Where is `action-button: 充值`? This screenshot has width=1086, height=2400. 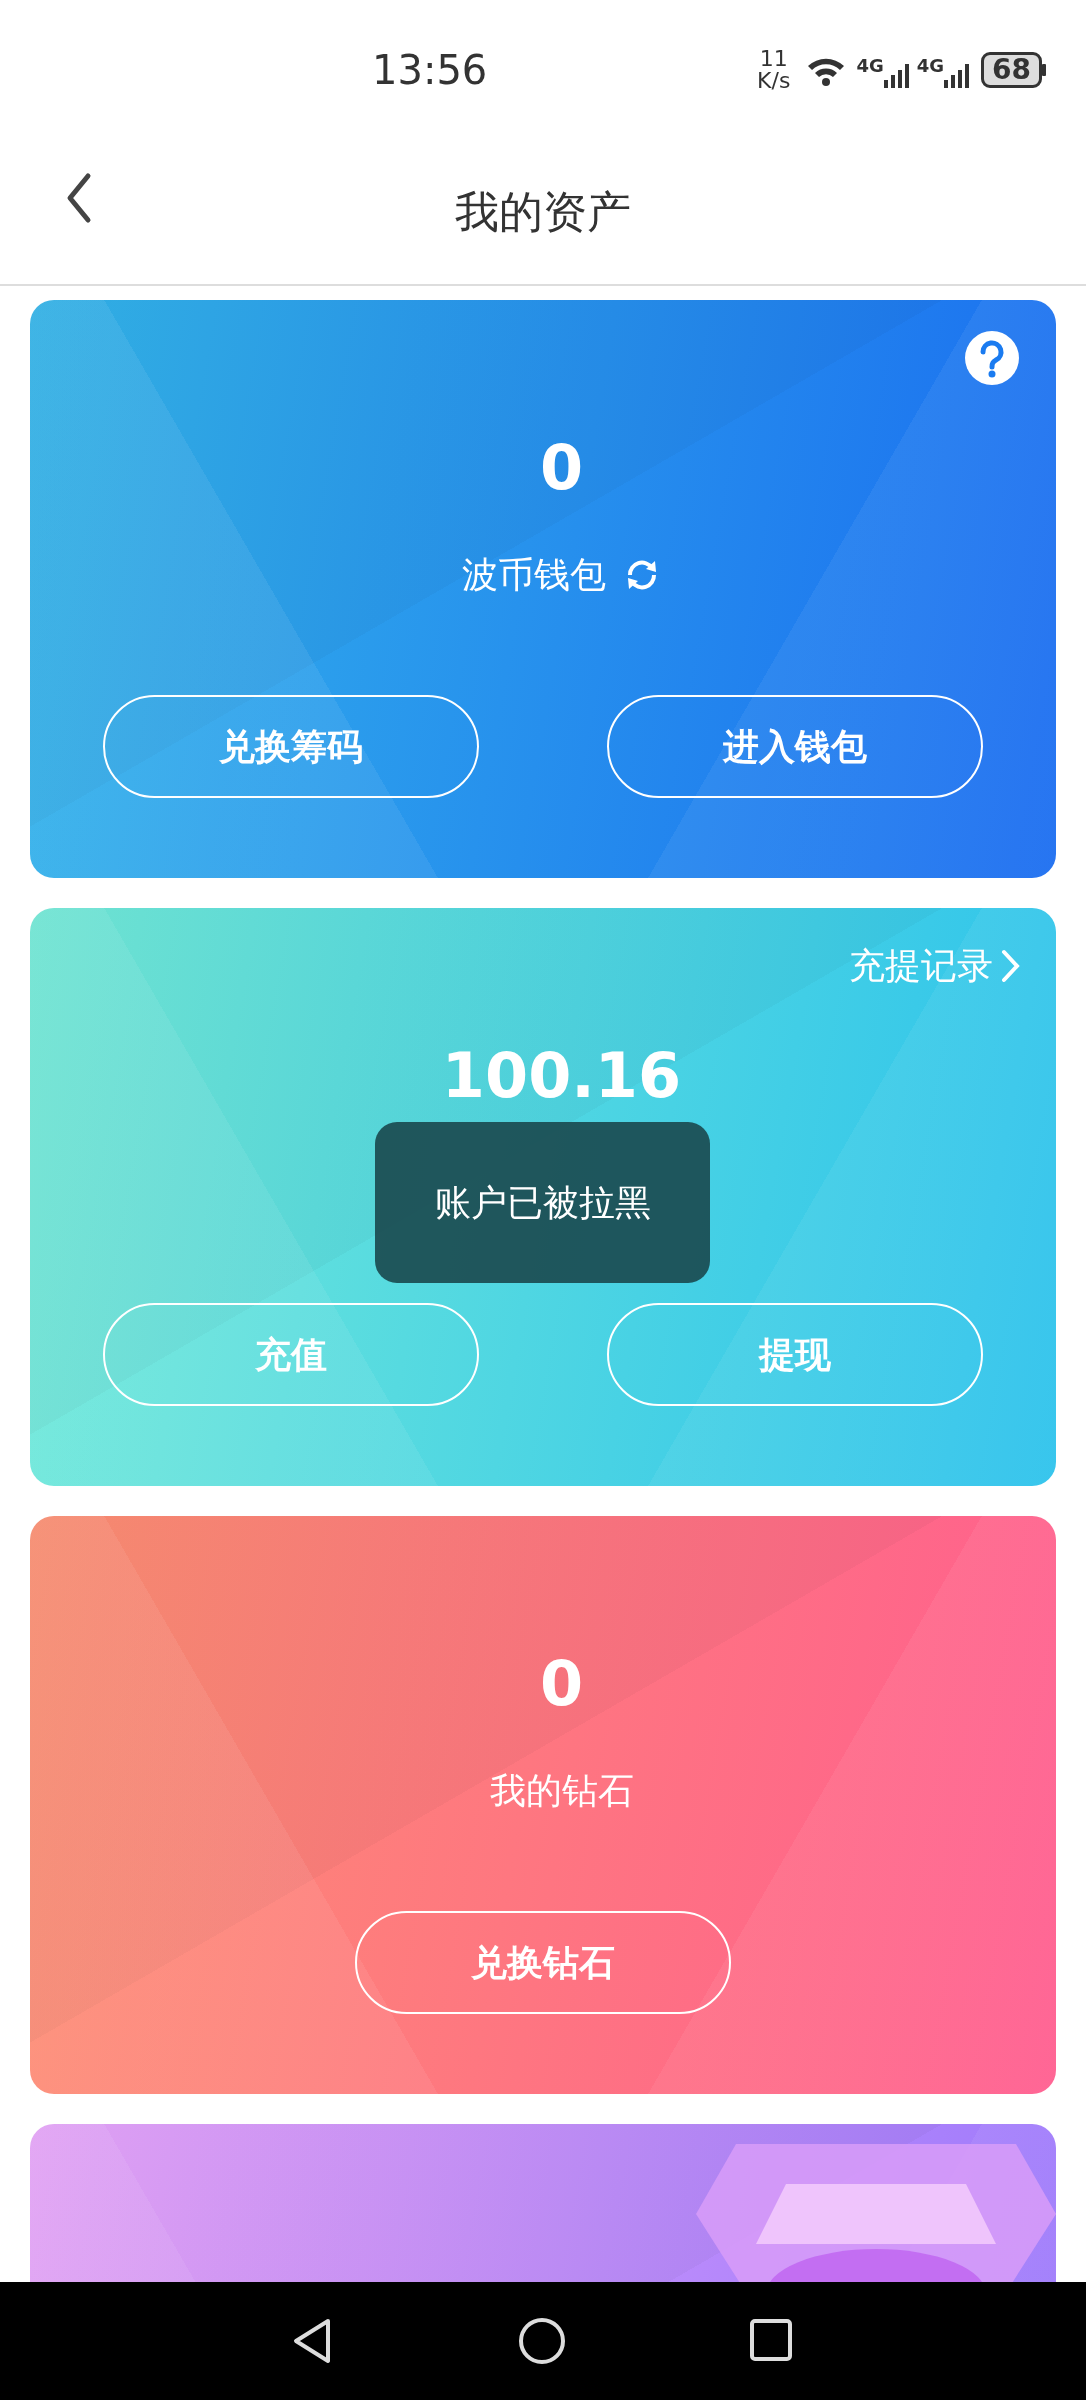
action-button: 充值 is located at coordinates (291, 1354).